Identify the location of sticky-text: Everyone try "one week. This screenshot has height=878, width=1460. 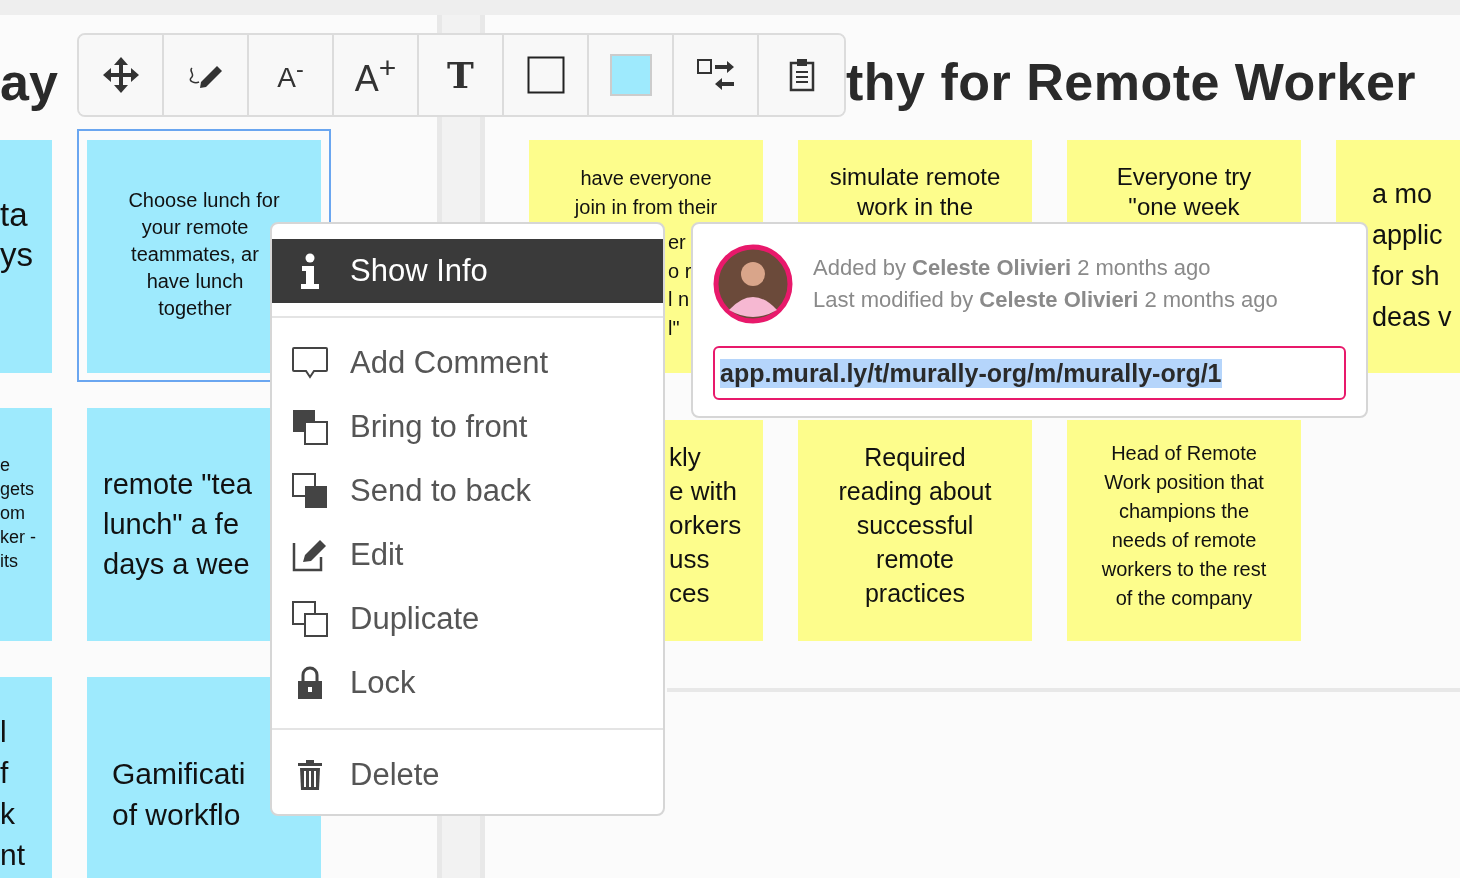
(1184, 192).